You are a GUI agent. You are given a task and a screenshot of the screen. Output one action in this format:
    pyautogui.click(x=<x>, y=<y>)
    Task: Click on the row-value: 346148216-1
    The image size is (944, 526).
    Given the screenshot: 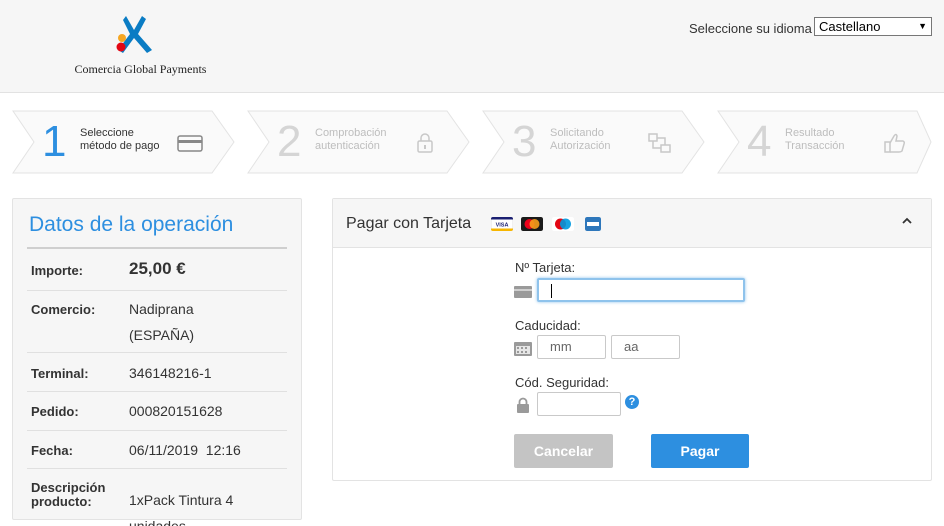 What is the action you would take?
    pyautogui.click(x=170, y=373)
    